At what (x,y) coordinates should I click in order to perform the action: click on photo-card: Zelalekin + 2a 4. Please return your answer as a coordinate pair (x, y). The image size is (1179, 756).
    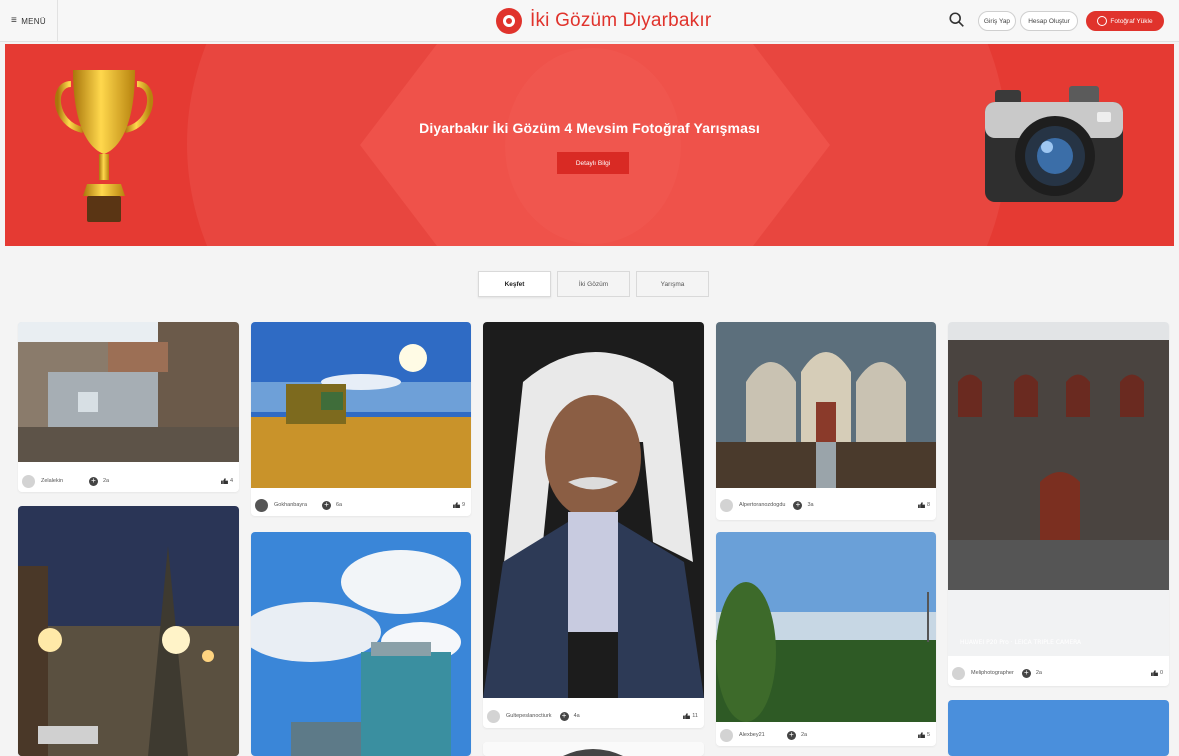
    Looking at the image, I should click on (128, 407).